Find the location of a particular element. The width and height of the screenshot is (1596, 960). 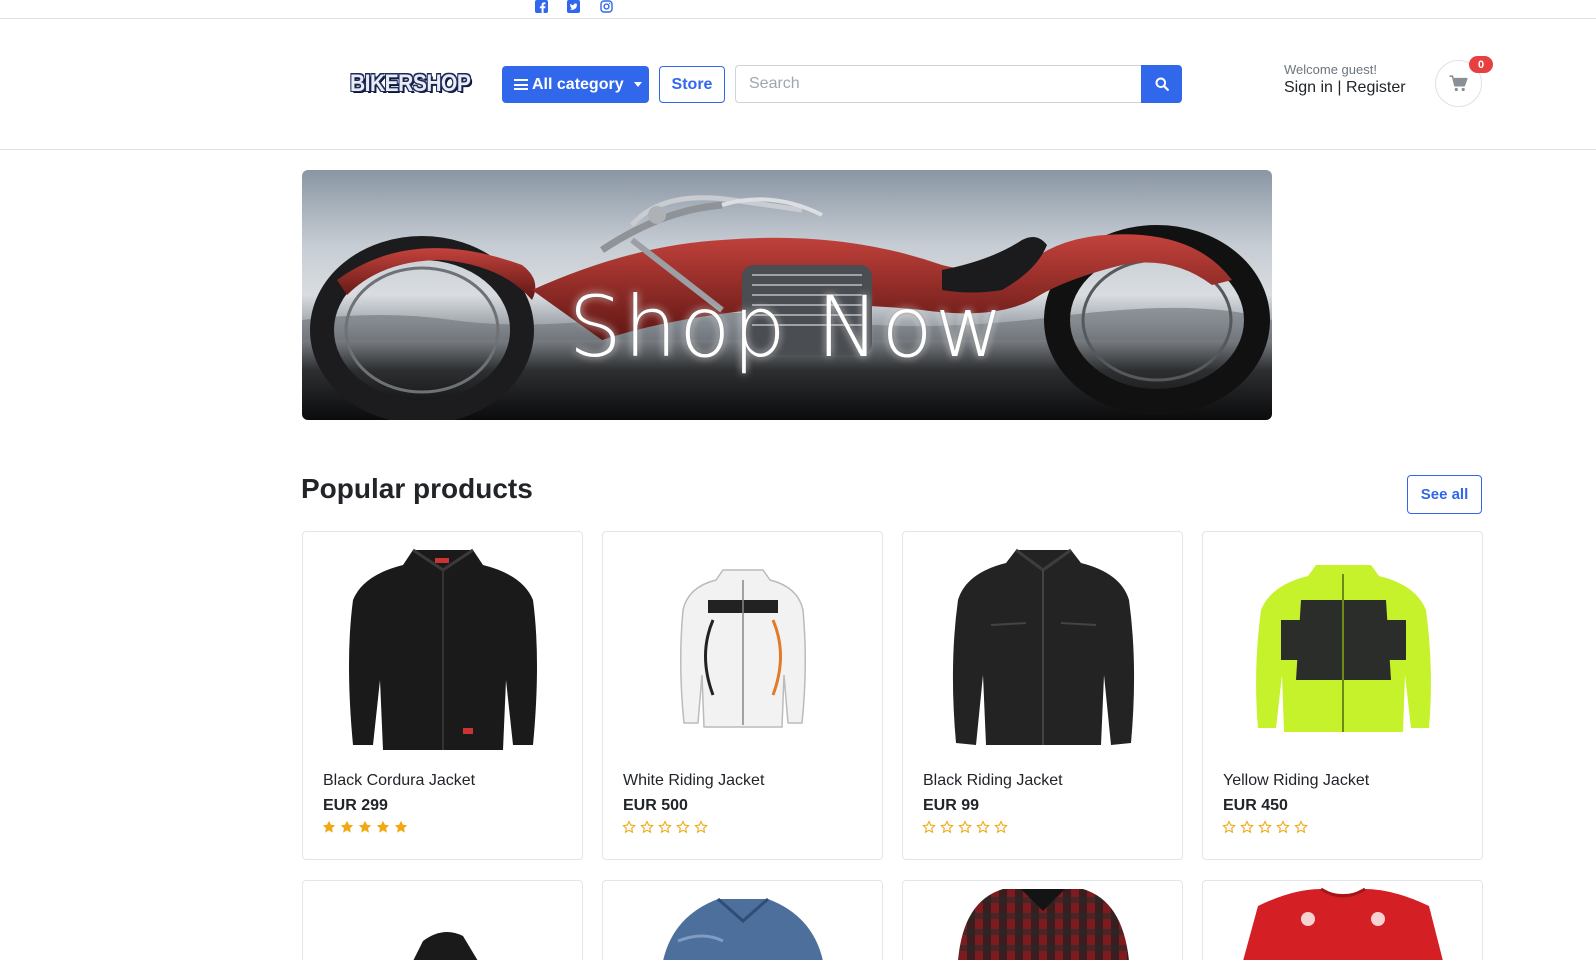

black-riding-jacket-icon is located at coordinates (1043, 646).